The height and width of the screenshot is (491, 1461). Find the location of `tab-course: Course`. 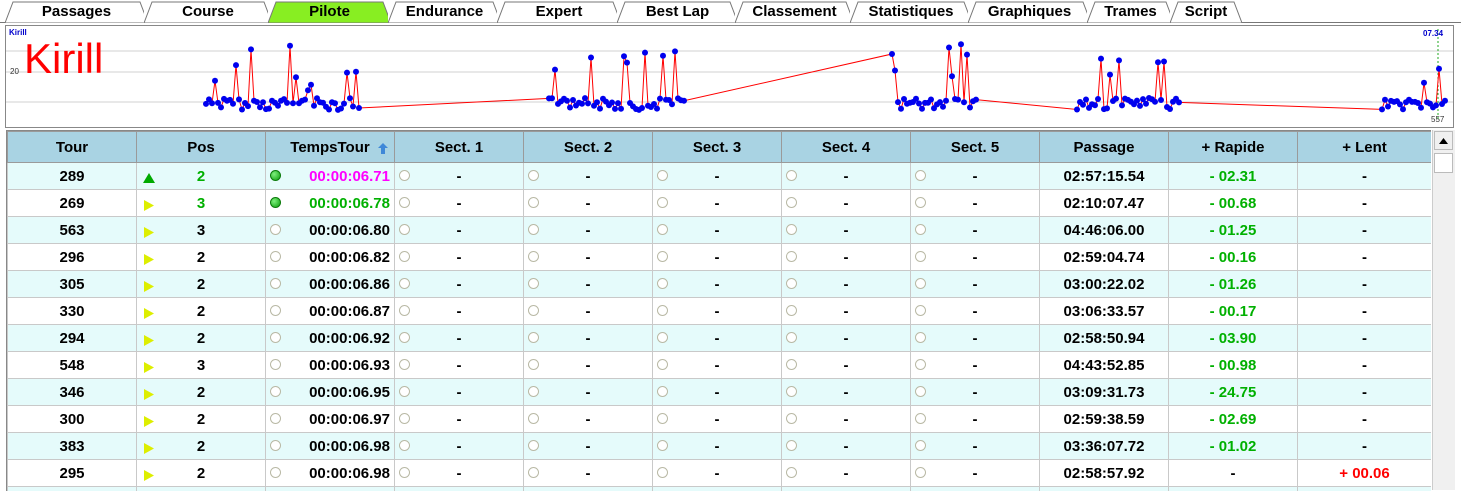

tab-course: Course is located at coordinates (208, 11).